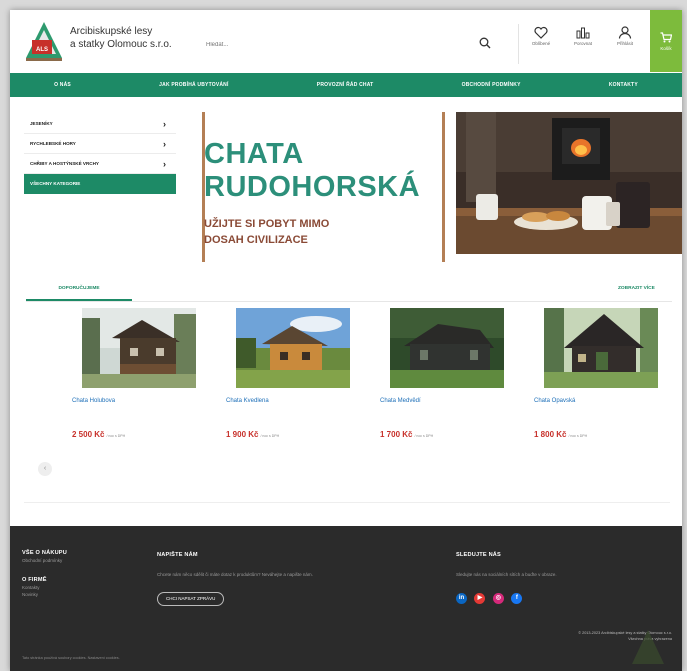 Image resolution: width=687 pixels, height=671 pixels. What do you see at coordinates (517, 598) in the screenshot?
I see `facebook-icon: f` at bounding box center [517, 598].